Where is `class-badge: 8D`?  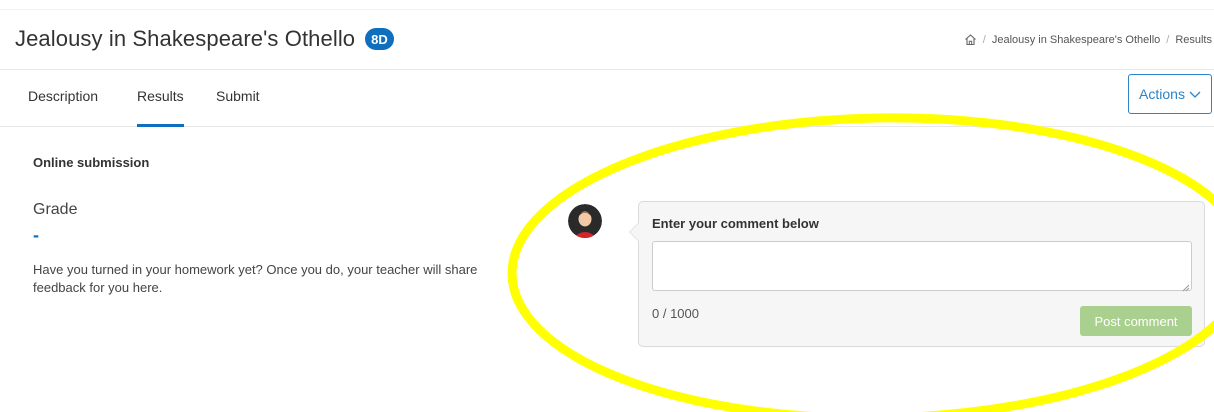 class-badge: 8D is located at coordinates (379, 39).